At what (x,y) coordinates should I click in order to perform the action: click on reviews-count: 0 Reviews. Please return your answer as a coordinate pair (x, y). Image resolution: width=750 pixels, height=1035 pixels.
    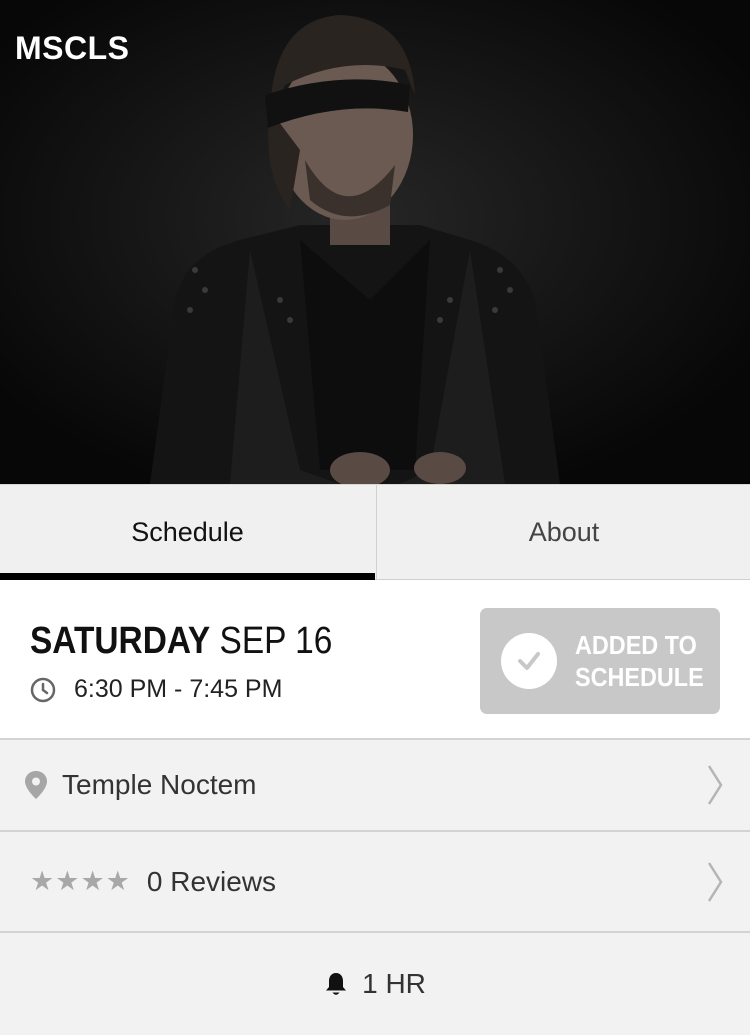
    Looking at the image, I should click on (211, 881).